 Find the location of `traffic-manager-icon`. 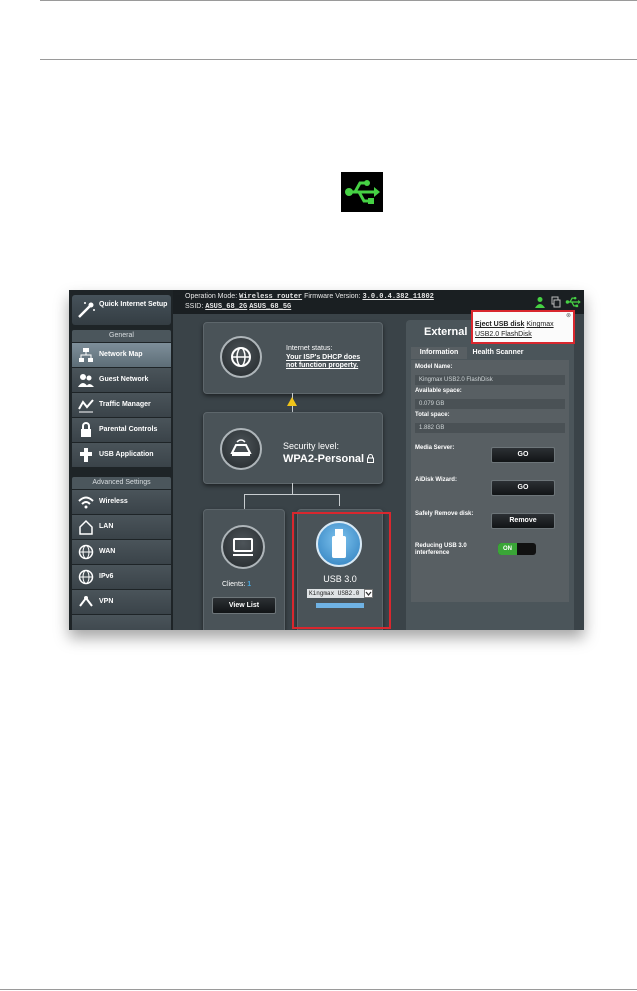

traffic-manager-icon is located at coordinates (86, 406).